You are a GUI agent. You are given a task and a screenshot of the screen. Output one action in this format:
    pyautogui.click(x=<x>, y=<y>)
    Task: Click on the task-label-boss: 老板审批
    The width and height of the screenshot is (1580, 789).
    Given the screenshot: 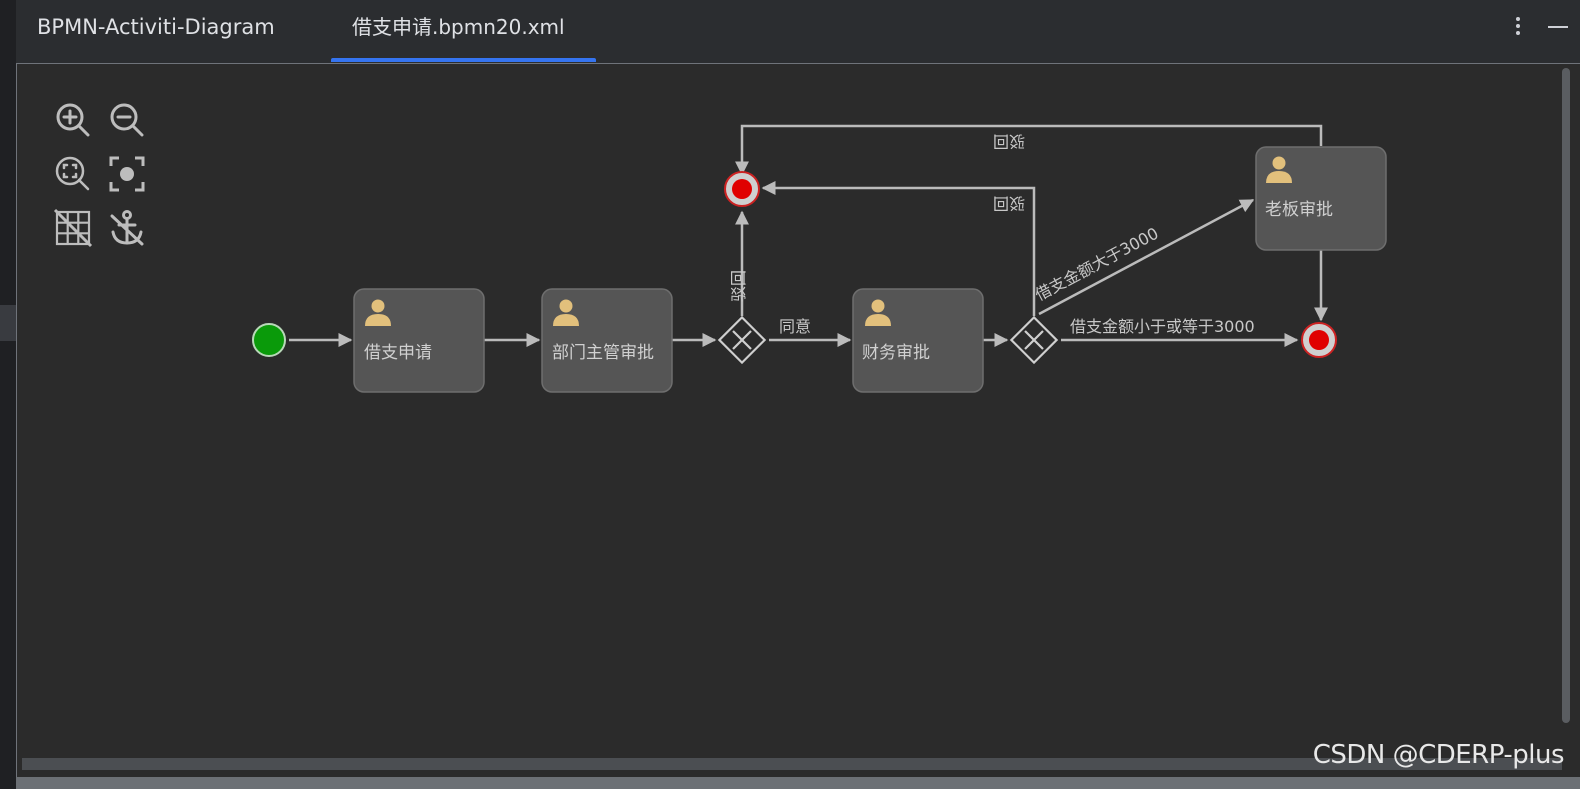 What is the action you would take?
    pyautogui.click(x=1299, y=210)
    